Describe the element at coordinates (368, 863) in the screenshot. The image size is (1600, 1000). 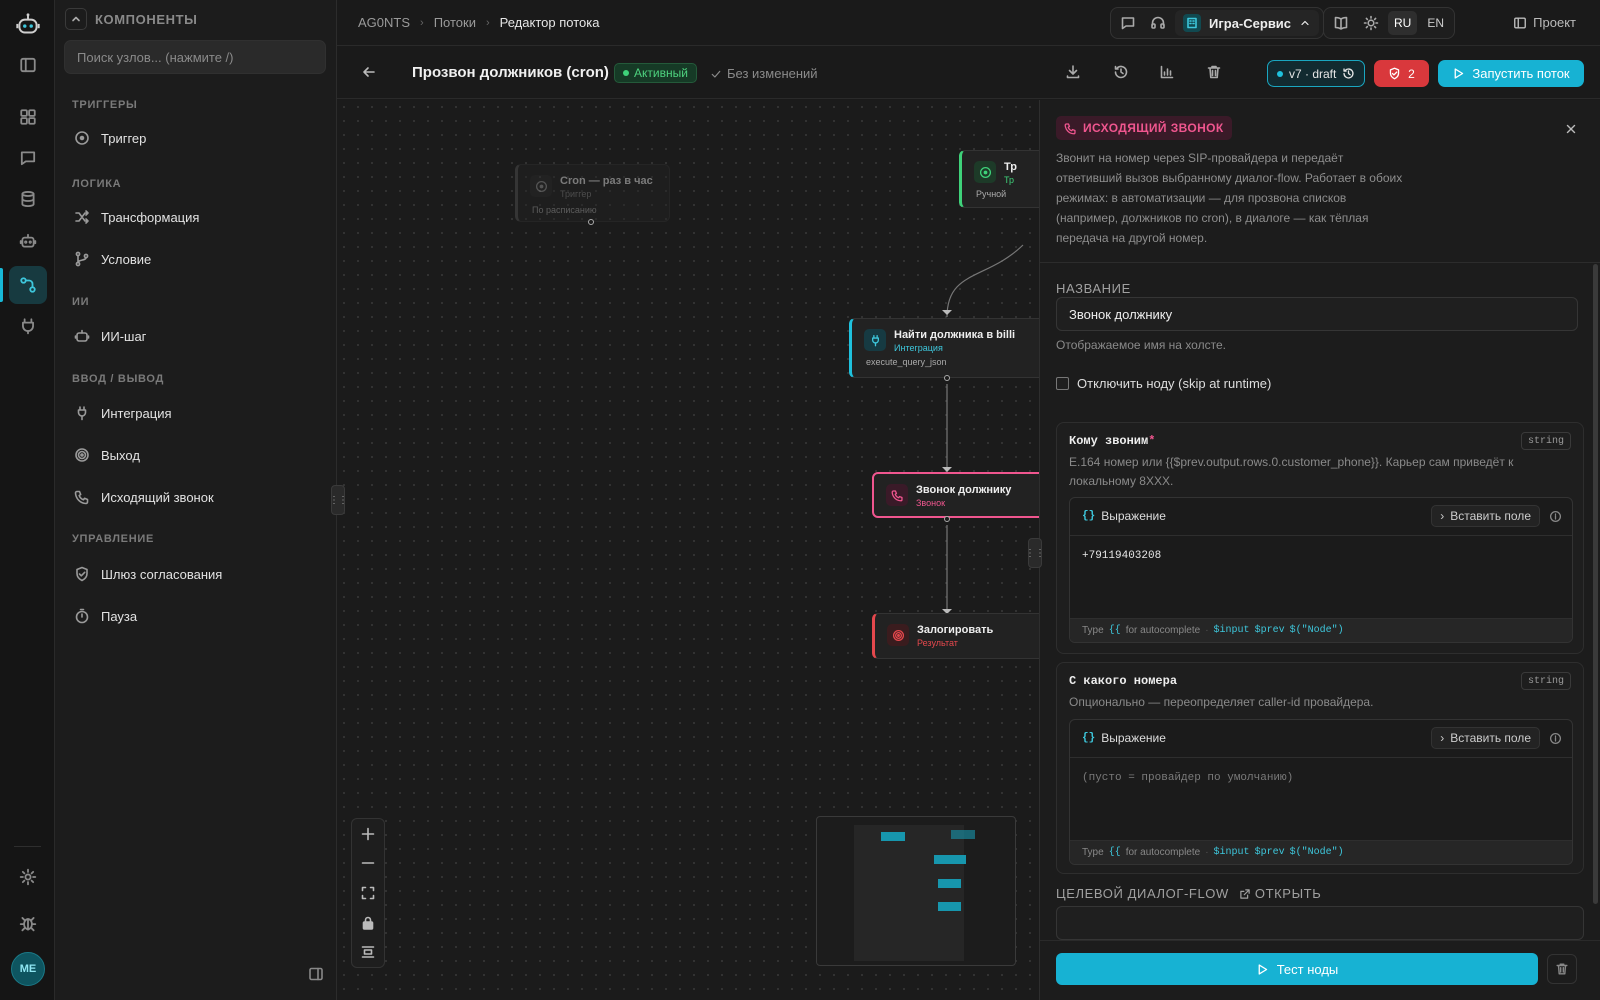
I see `zoom-out-icon` at that location.